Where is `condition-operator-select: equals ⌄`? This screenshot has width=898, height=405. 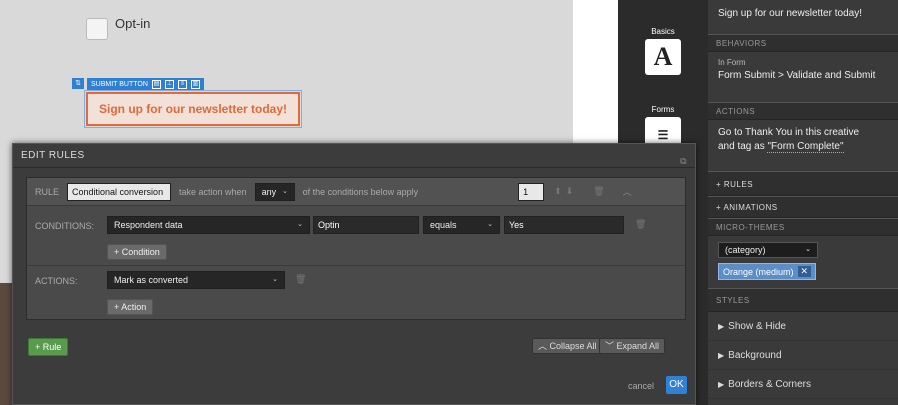
condition-operator-select: equals ⌄ is located at coordinates (461, 225).